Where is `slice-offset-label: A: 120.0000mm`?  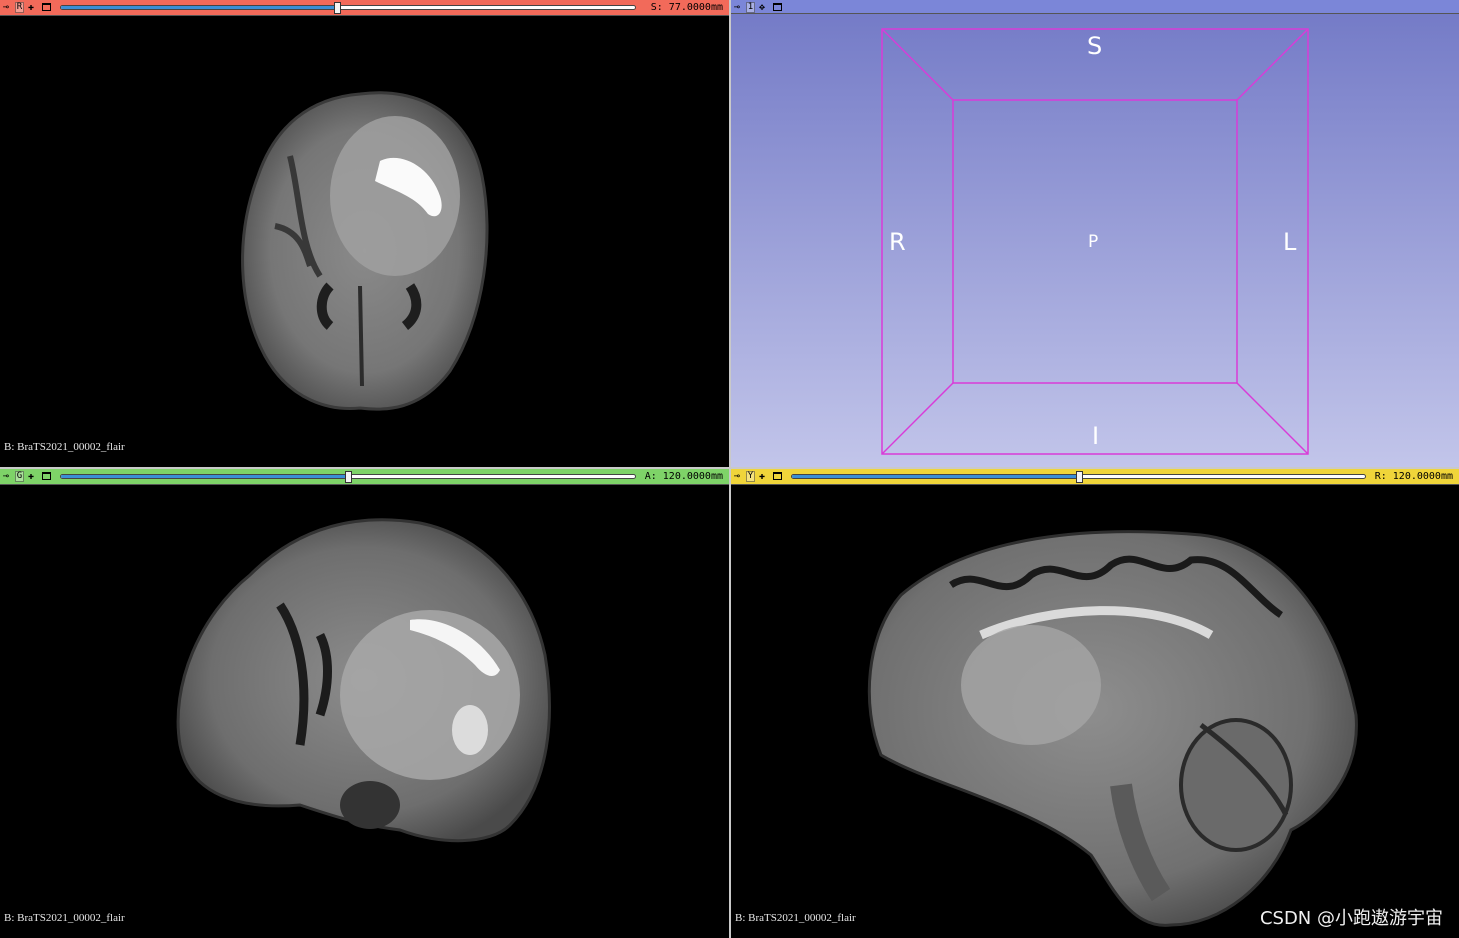
slice-offset-label: A: 120.0000mm is located at coordinates (683, 476).